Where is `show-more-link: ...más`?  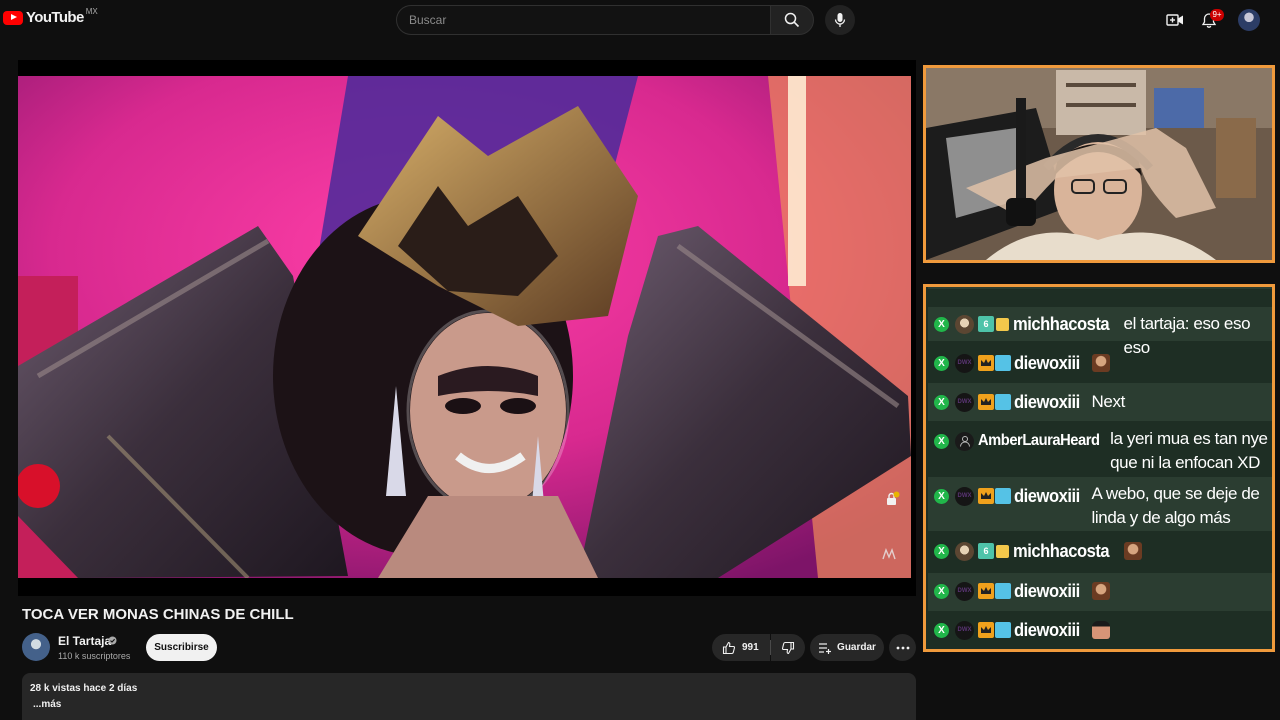
show-more-link: ...más is located at coordinates (470, 704).